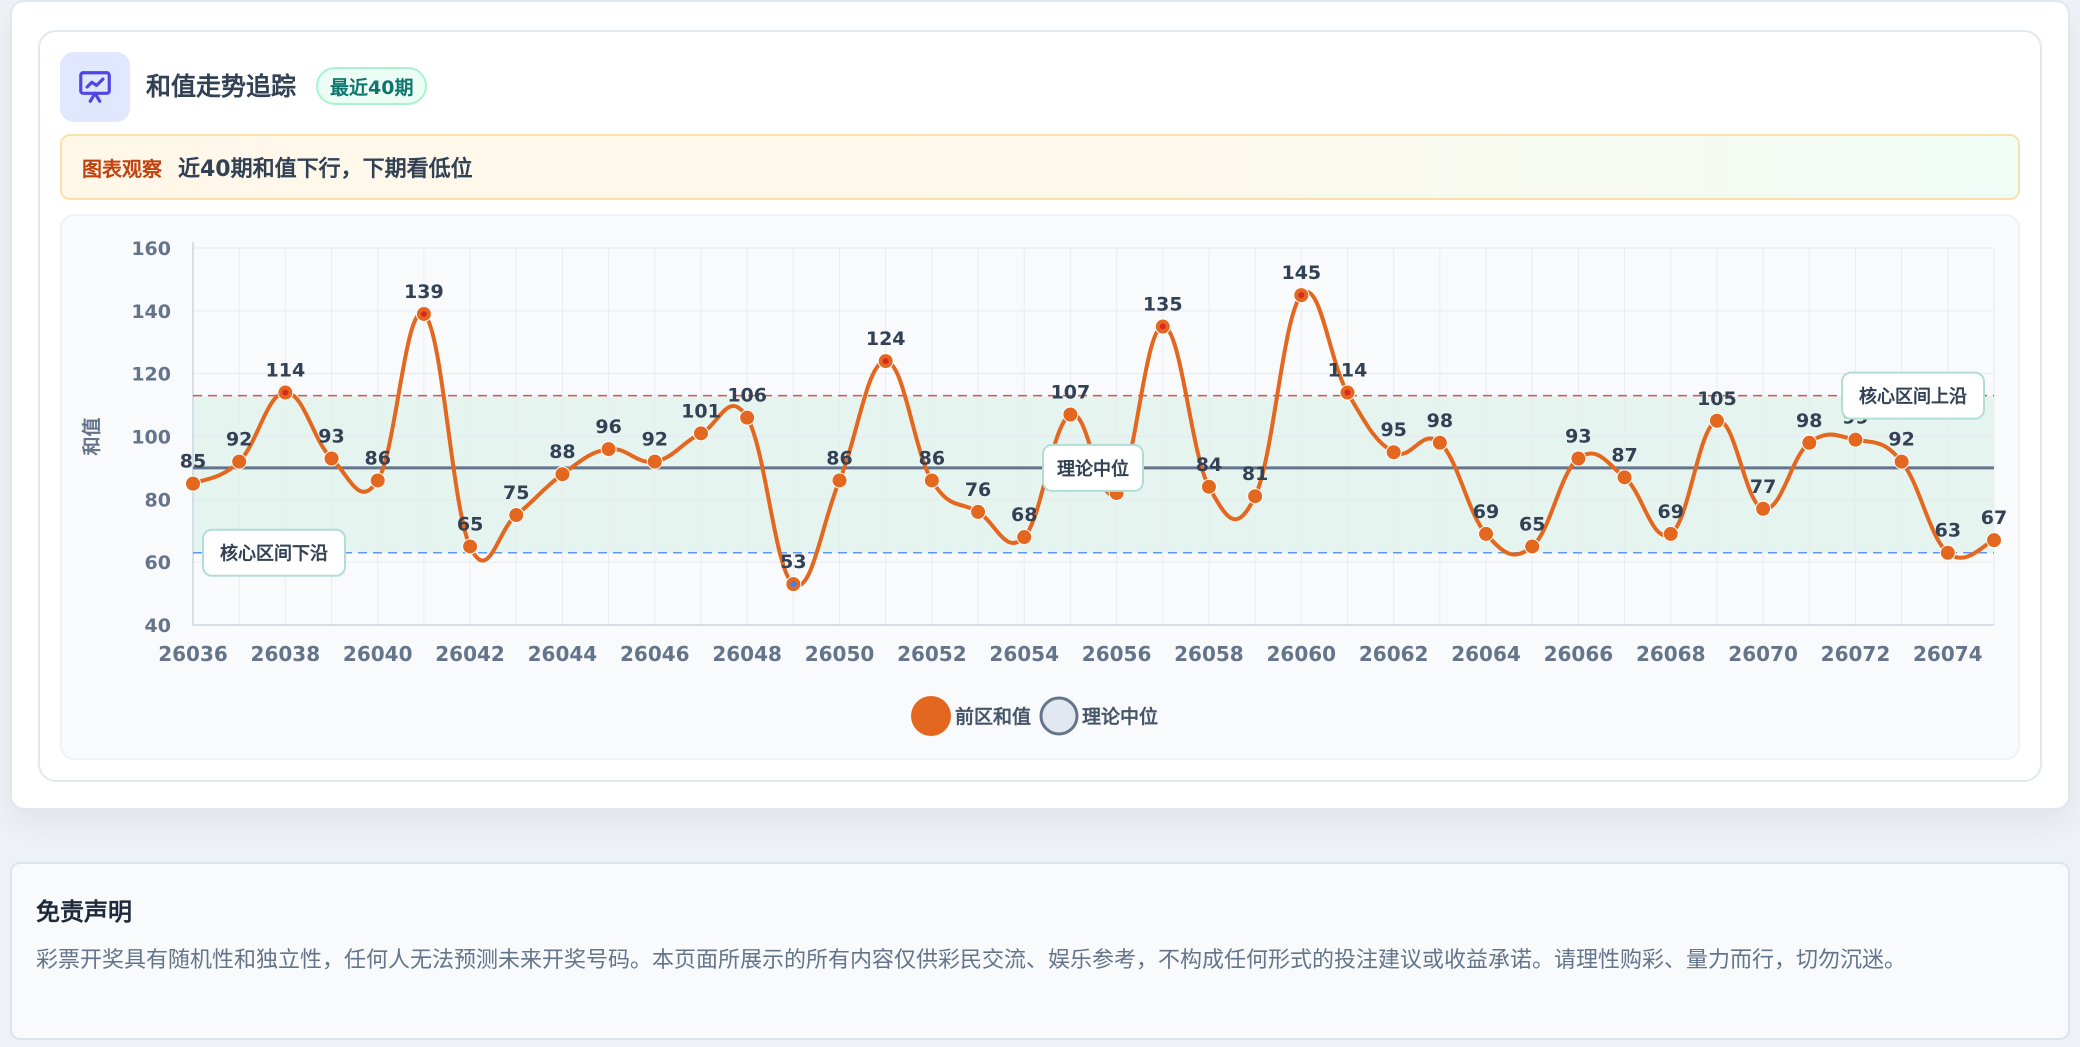 Image resolution: width=2080 pixels, height=1047 pixels. What do you see at coordinates (1059, 716) in the screenshot?
I see `legend-median-swatch` at bounding box center [1059, 716].